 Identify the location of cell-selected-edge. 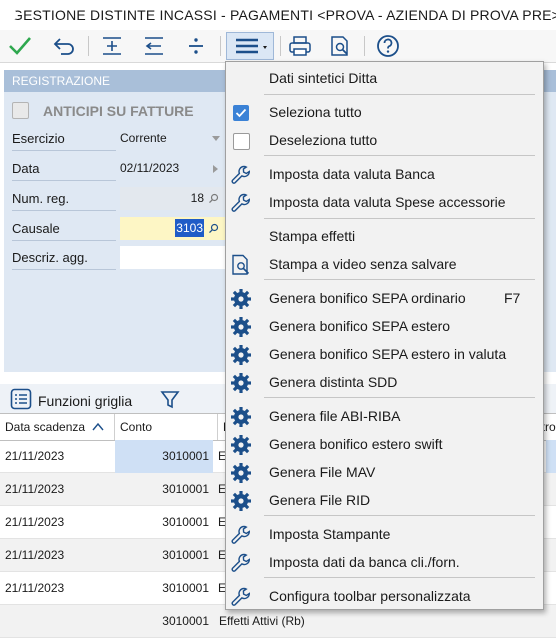
(551, 456).